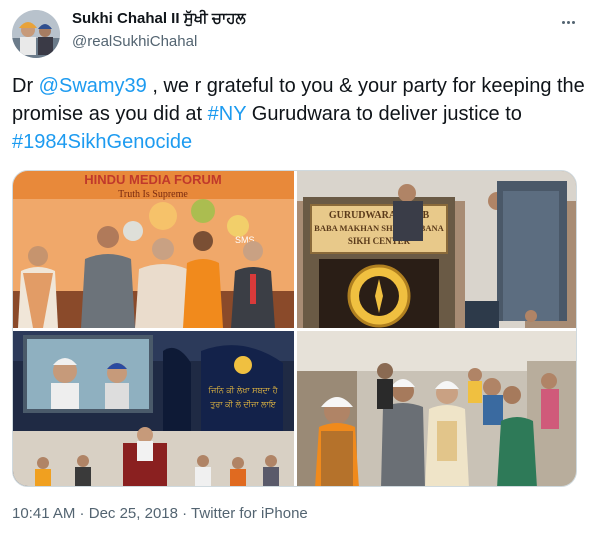  What do you see at coordinates (153, 249) in the screenshot?
I see `photo-hindu-media-forum: HINDU MEDIA FORUM Truth Is Supreme SMS` at bounding box center [153, 249].